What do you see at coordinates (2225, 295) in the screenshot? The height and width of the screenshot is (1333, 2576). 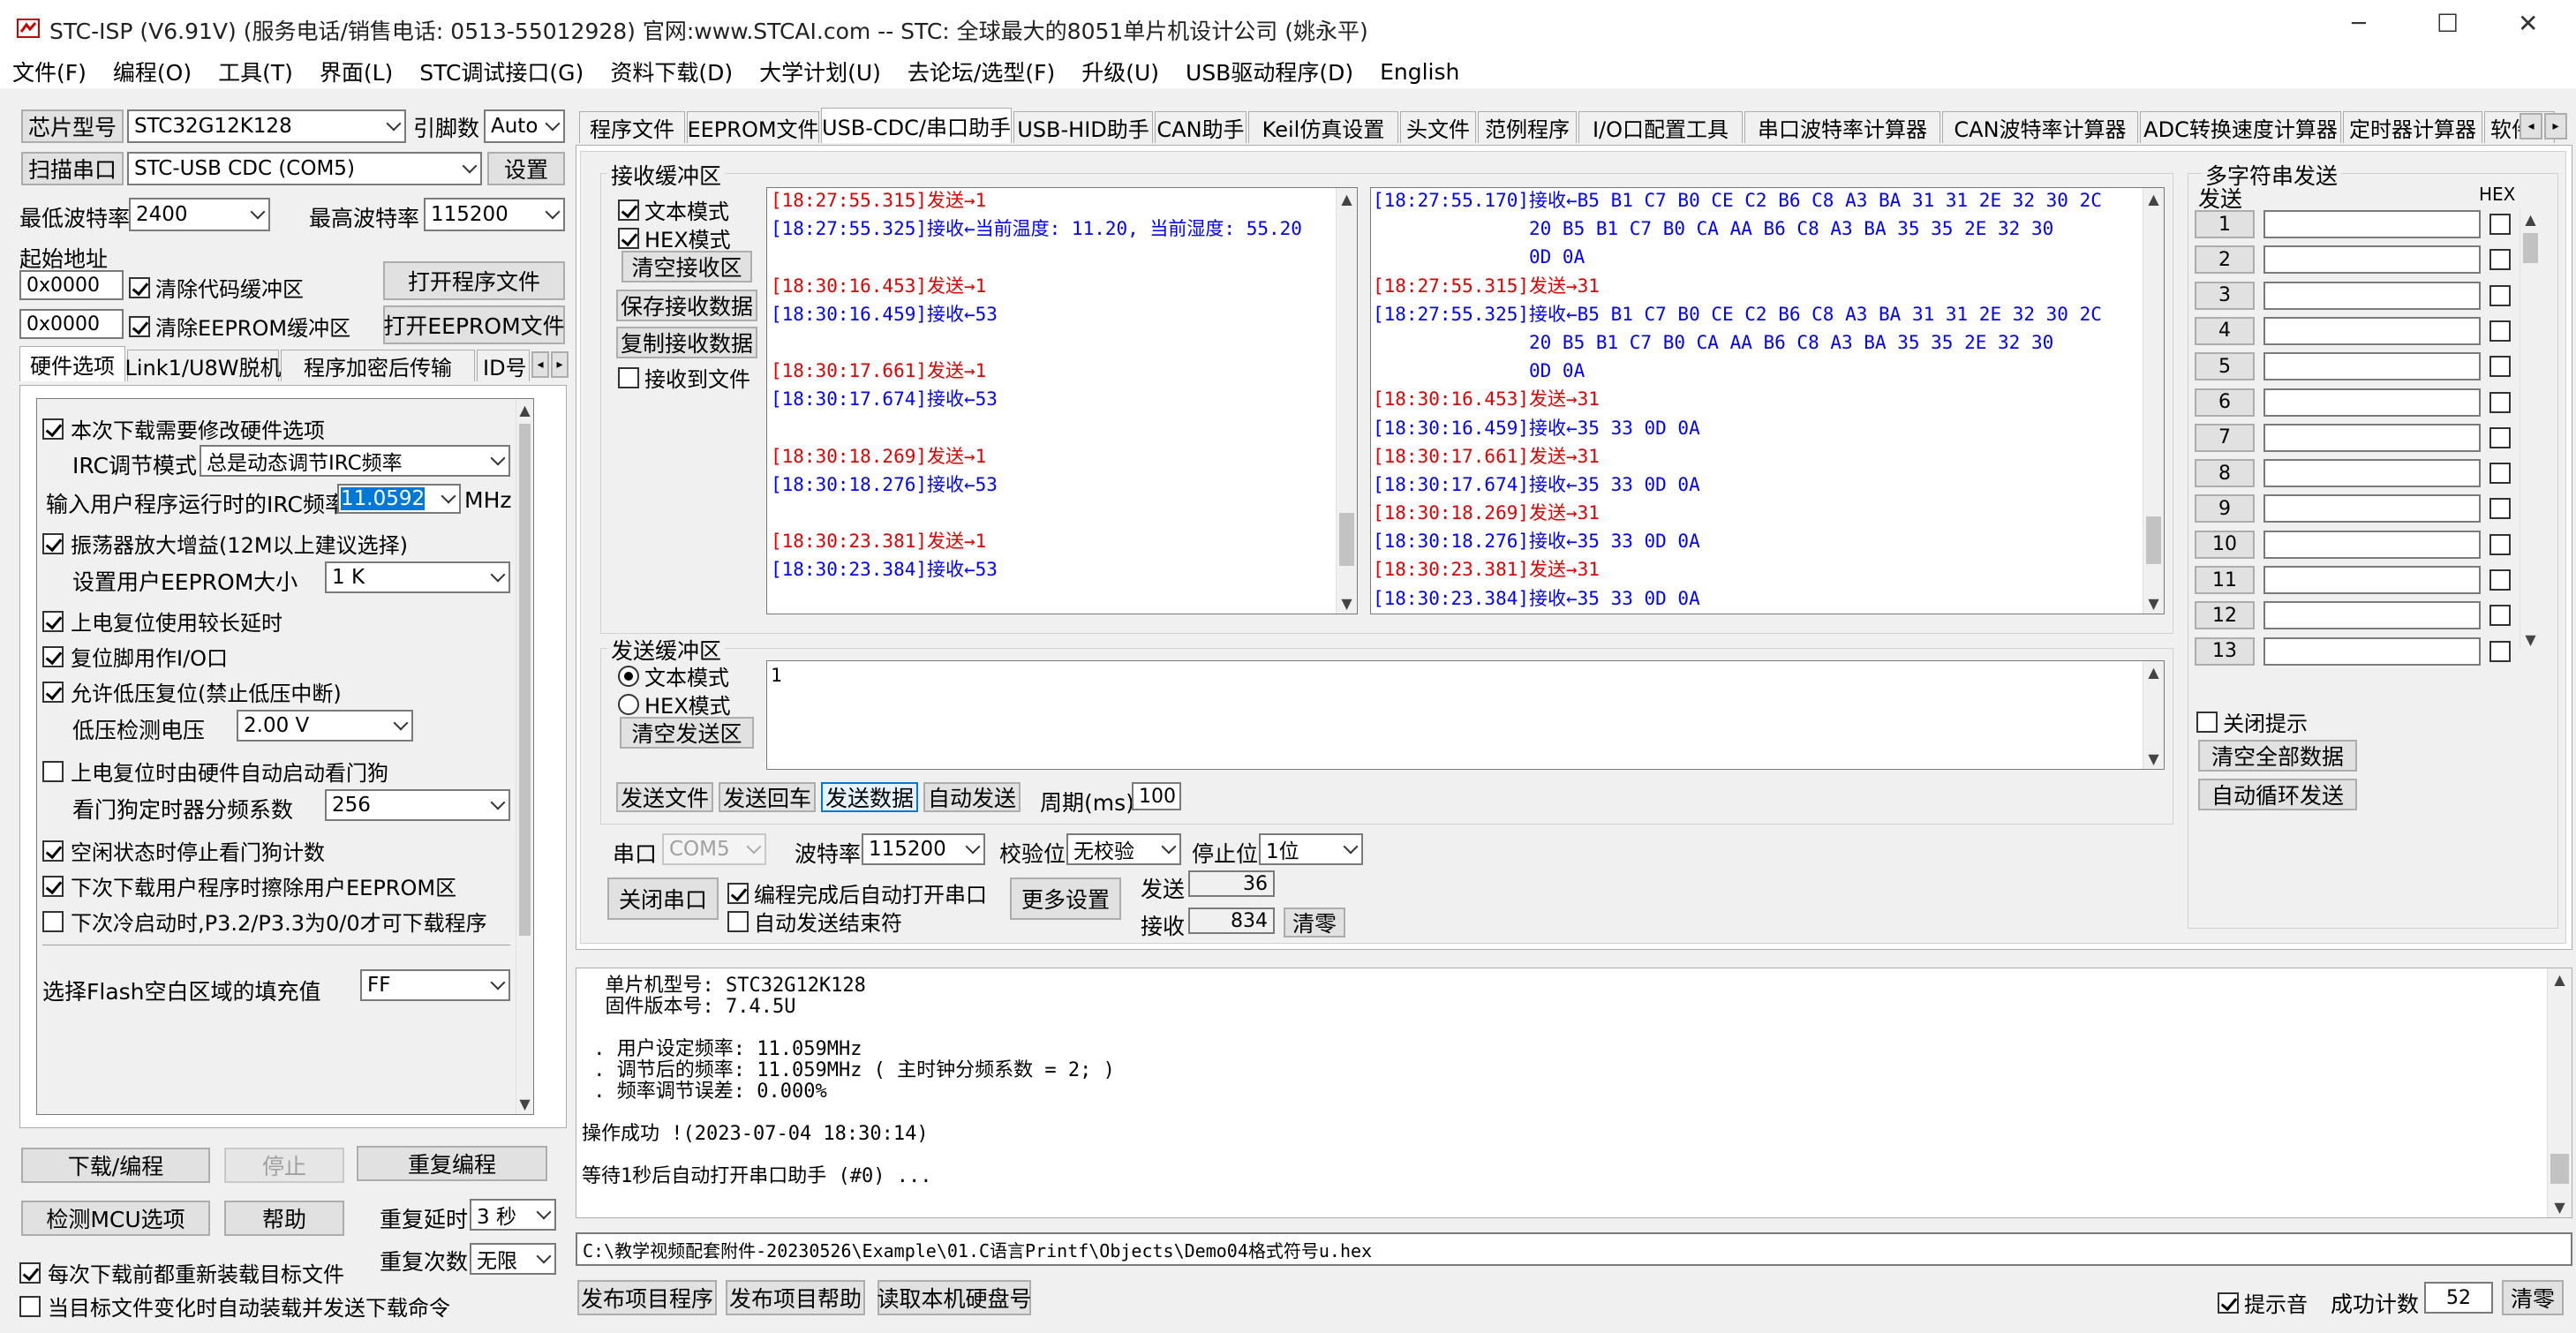 I see `multi-send-button-3: 3` at bounding box center [2225, 295].